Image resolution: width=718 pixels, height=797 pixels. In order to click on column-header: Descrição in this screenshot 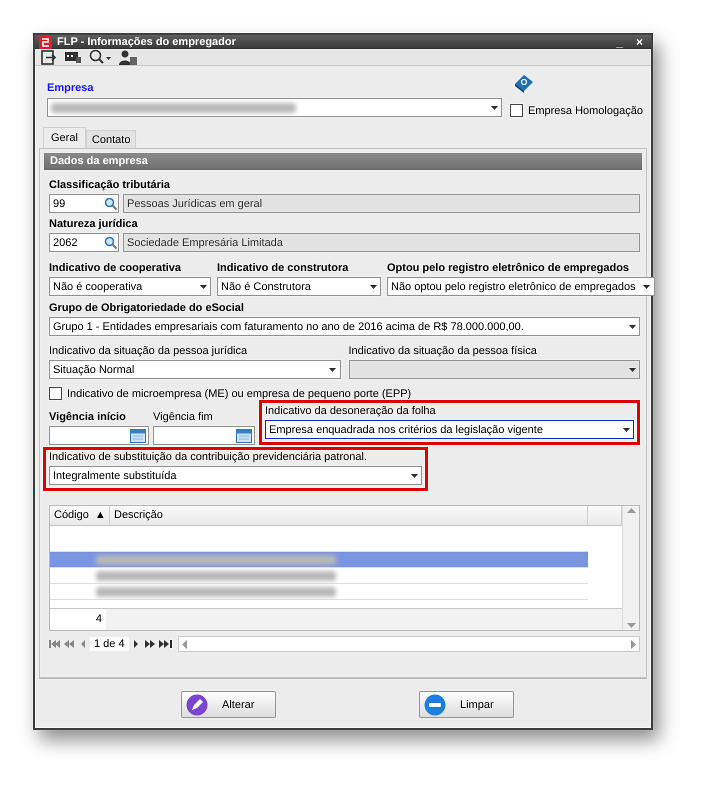, I will do `click(349, 515)`.